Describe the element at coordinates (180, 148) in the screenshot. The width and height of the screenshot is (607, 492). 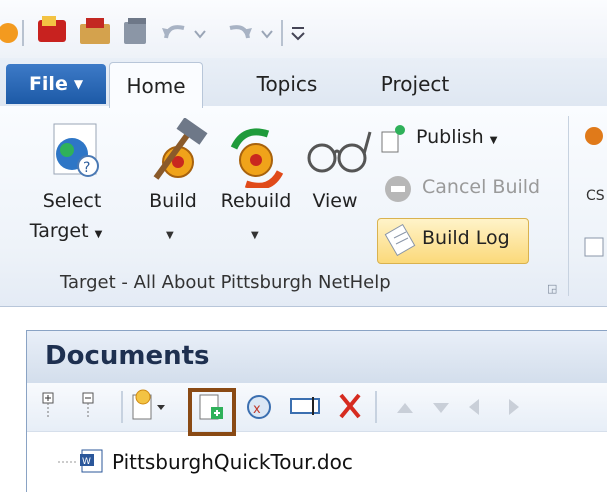
I see `build-hammer-icon` at that location.